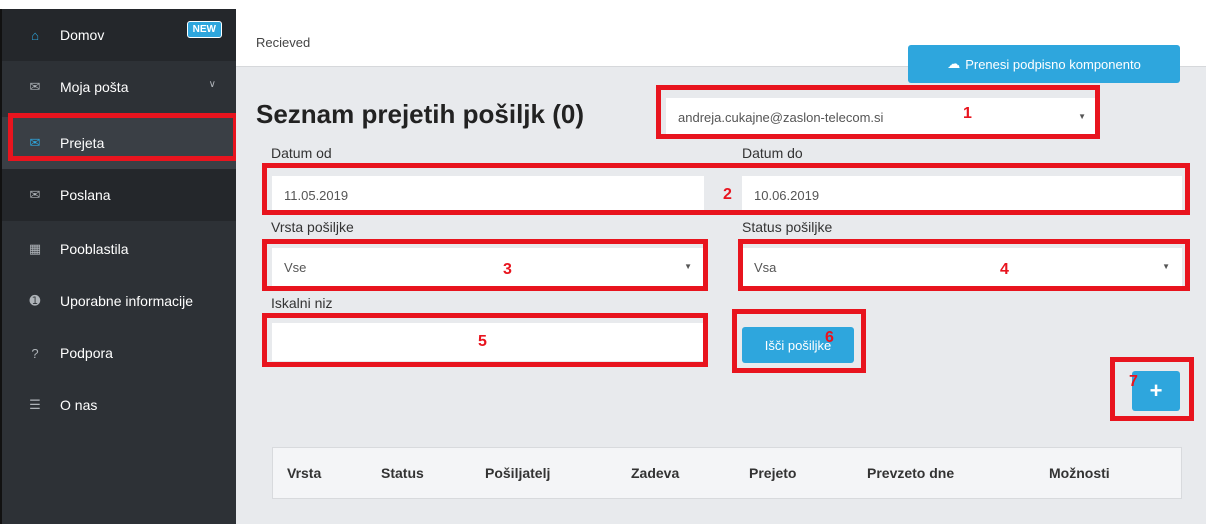  Describe the element at coordinates (85, 195) in the screenshot. I see `sidebar-item-label: Poslana` at that location.